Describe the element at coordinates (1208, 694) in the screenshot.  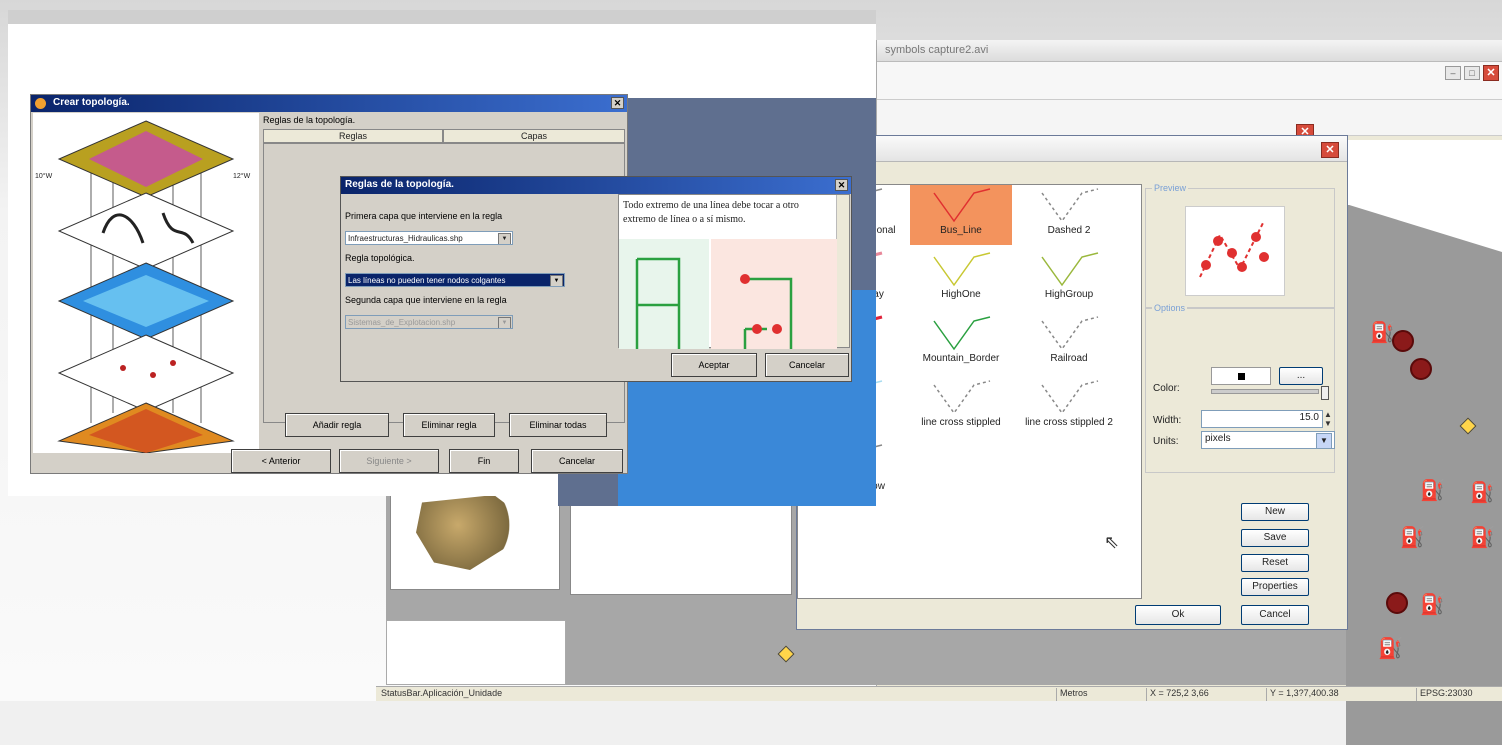
I see `status-x: X = 725,2 3,66` at that location.